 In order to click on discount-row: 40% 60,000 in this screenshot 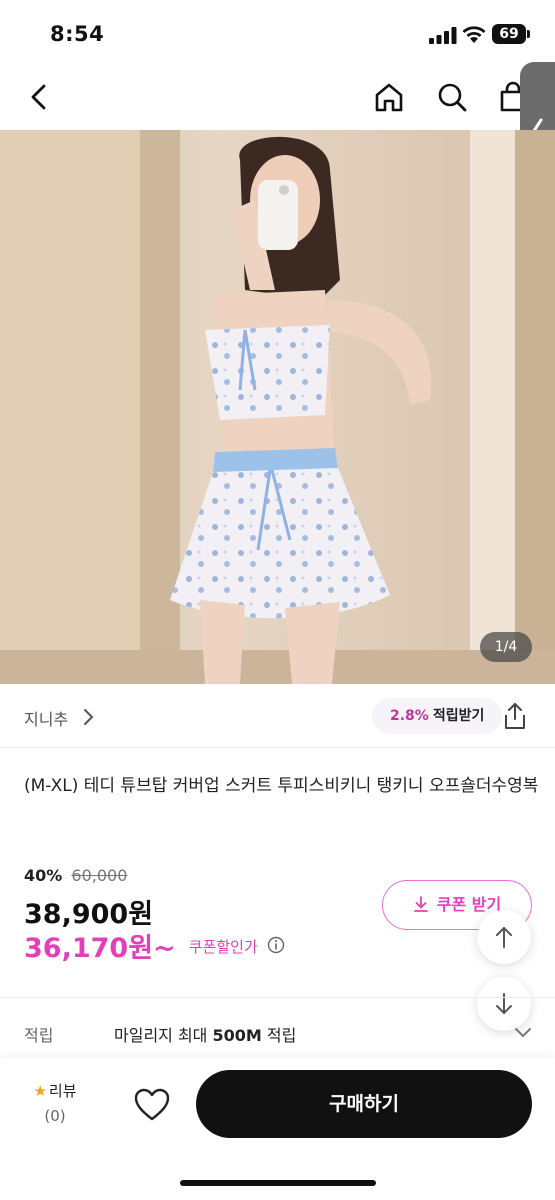, I will do `click(75, 875)`.